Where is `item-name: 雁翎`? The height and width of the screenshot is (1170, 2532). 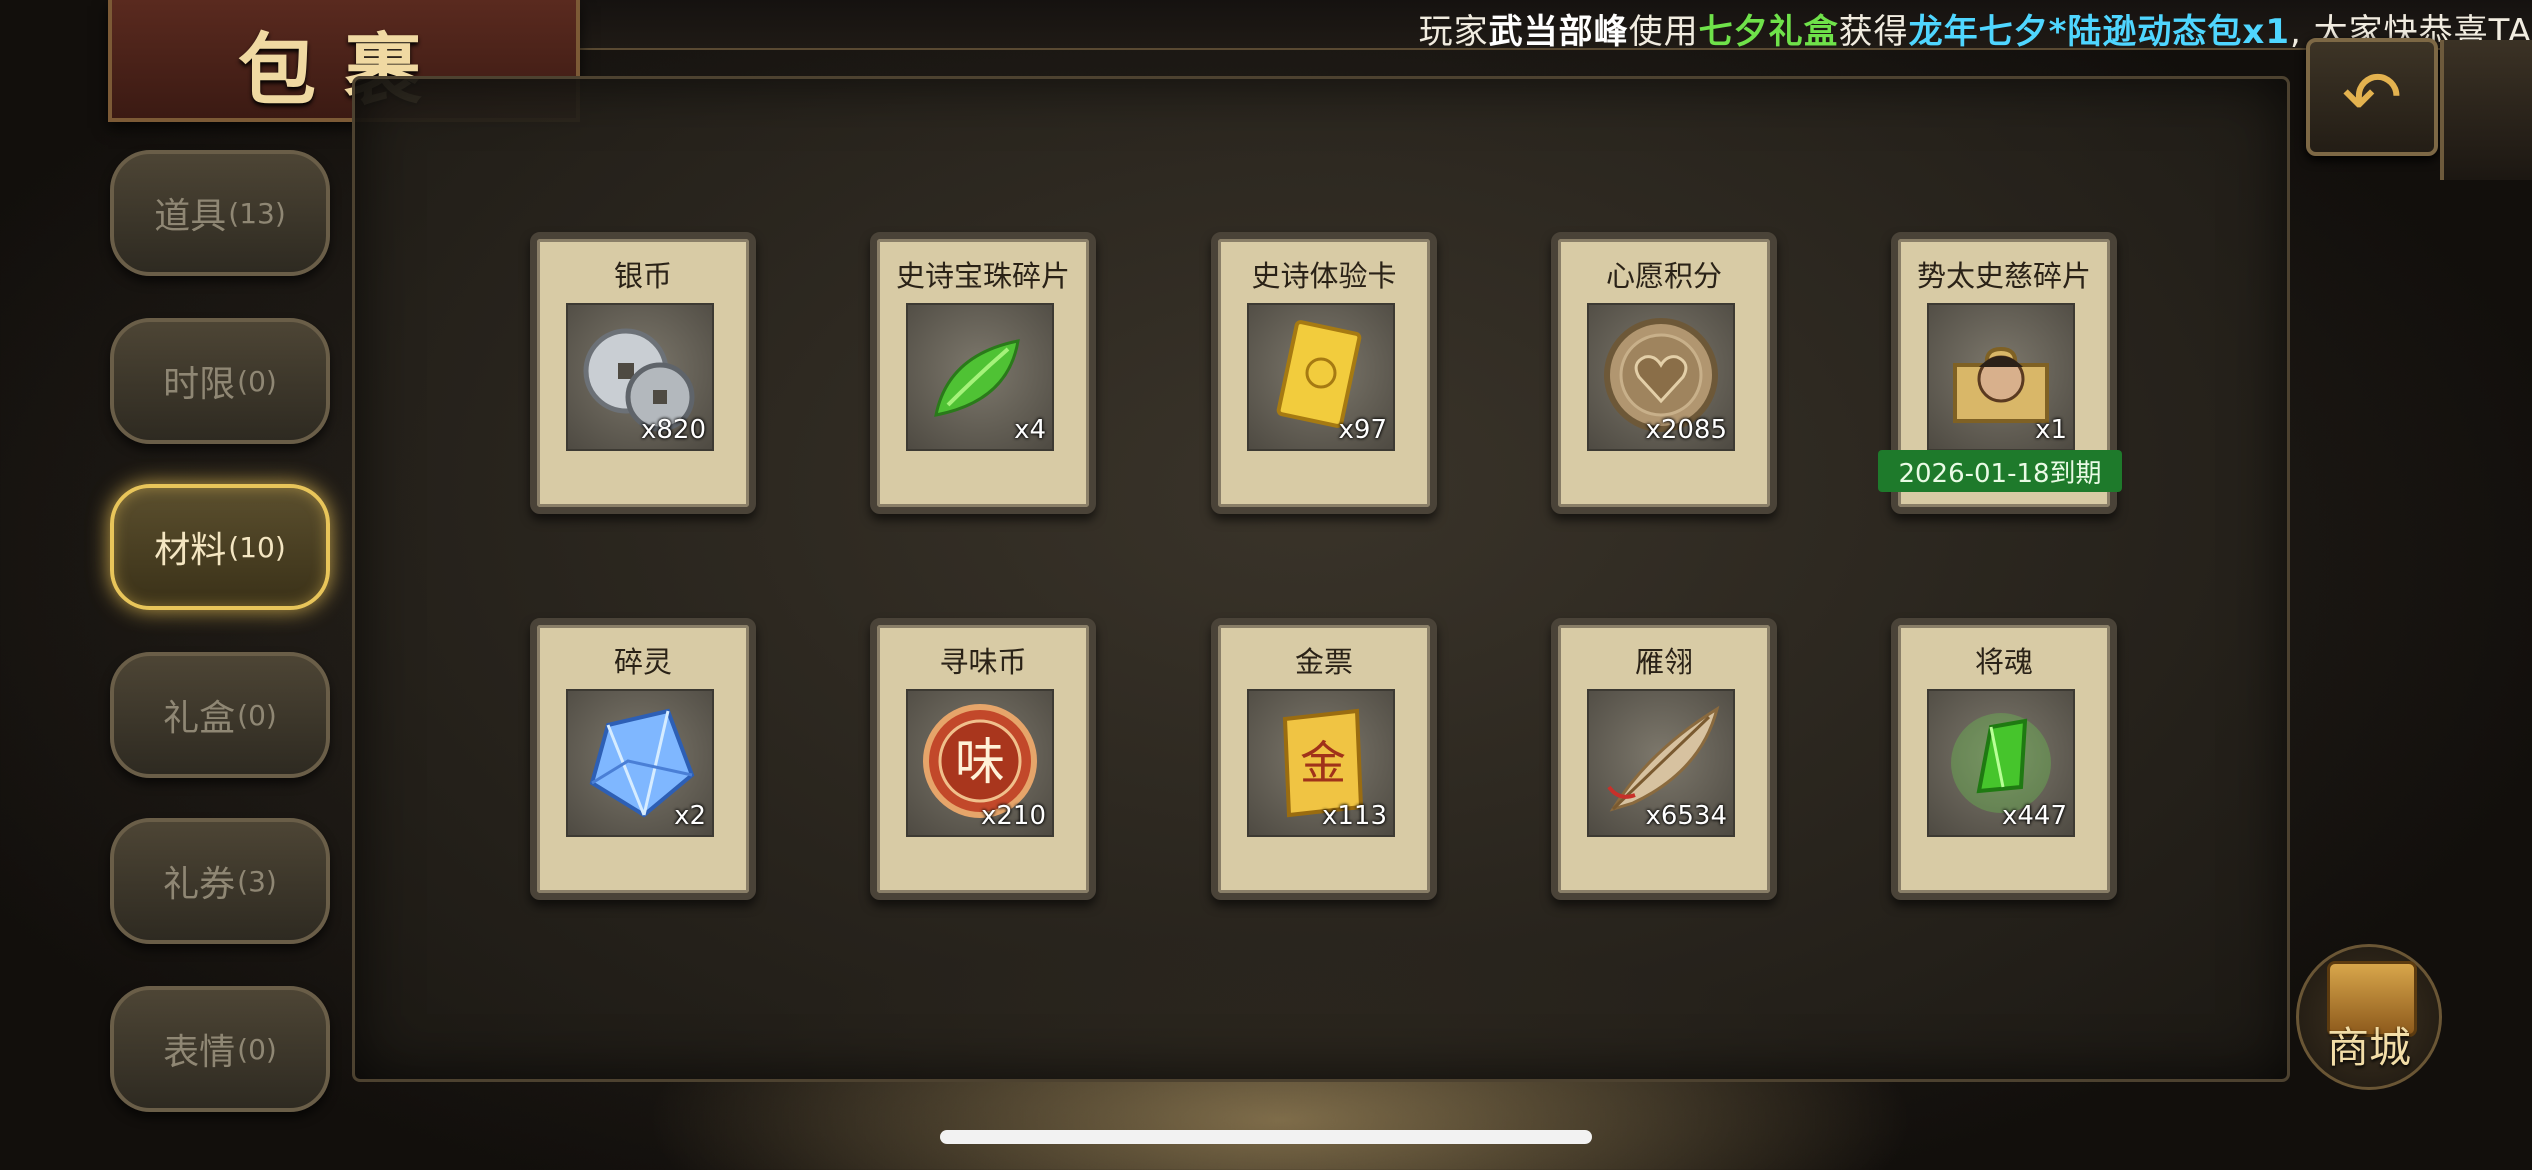
item-name: 雁翎 is located at coordinates (1663, 662).